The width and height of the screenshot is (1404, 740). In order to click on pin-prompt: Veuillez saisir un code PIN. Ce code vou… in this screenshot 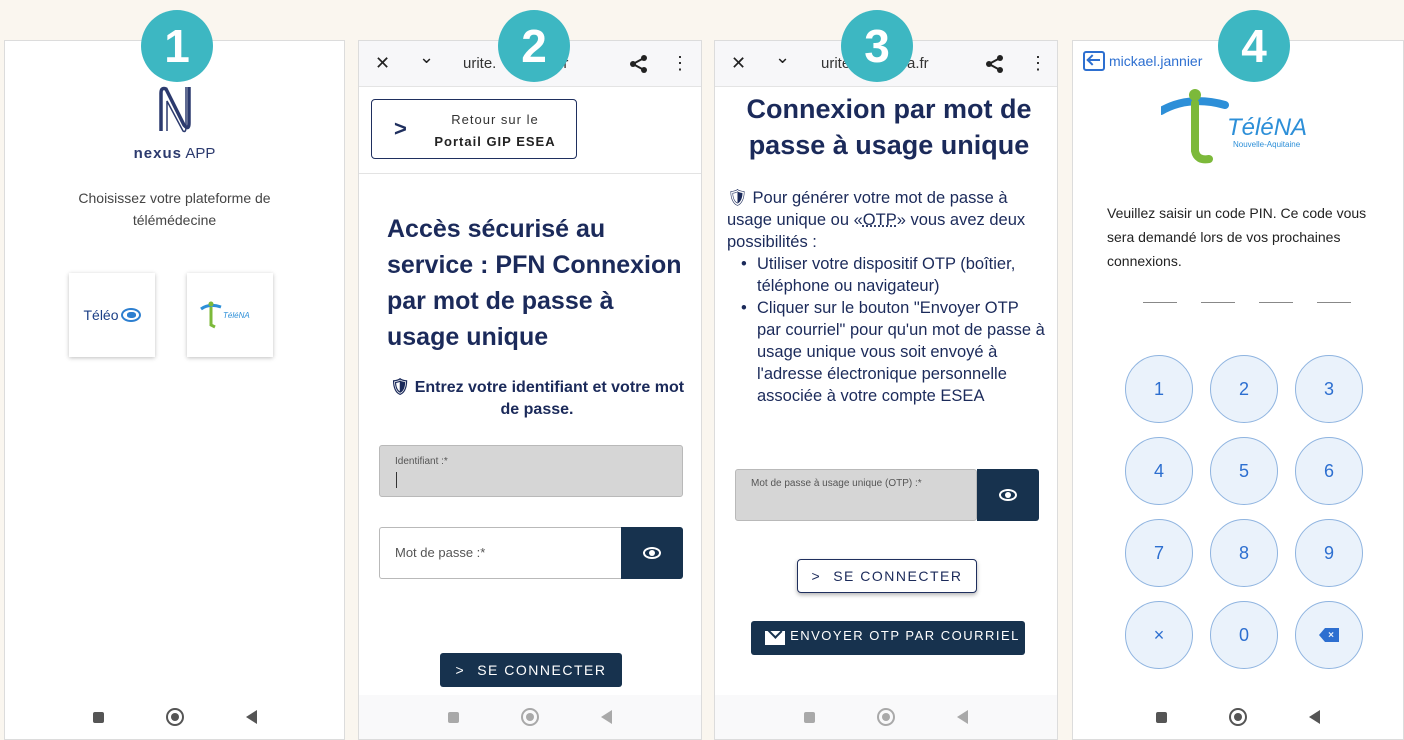, I will do `click(1237, 237)`.